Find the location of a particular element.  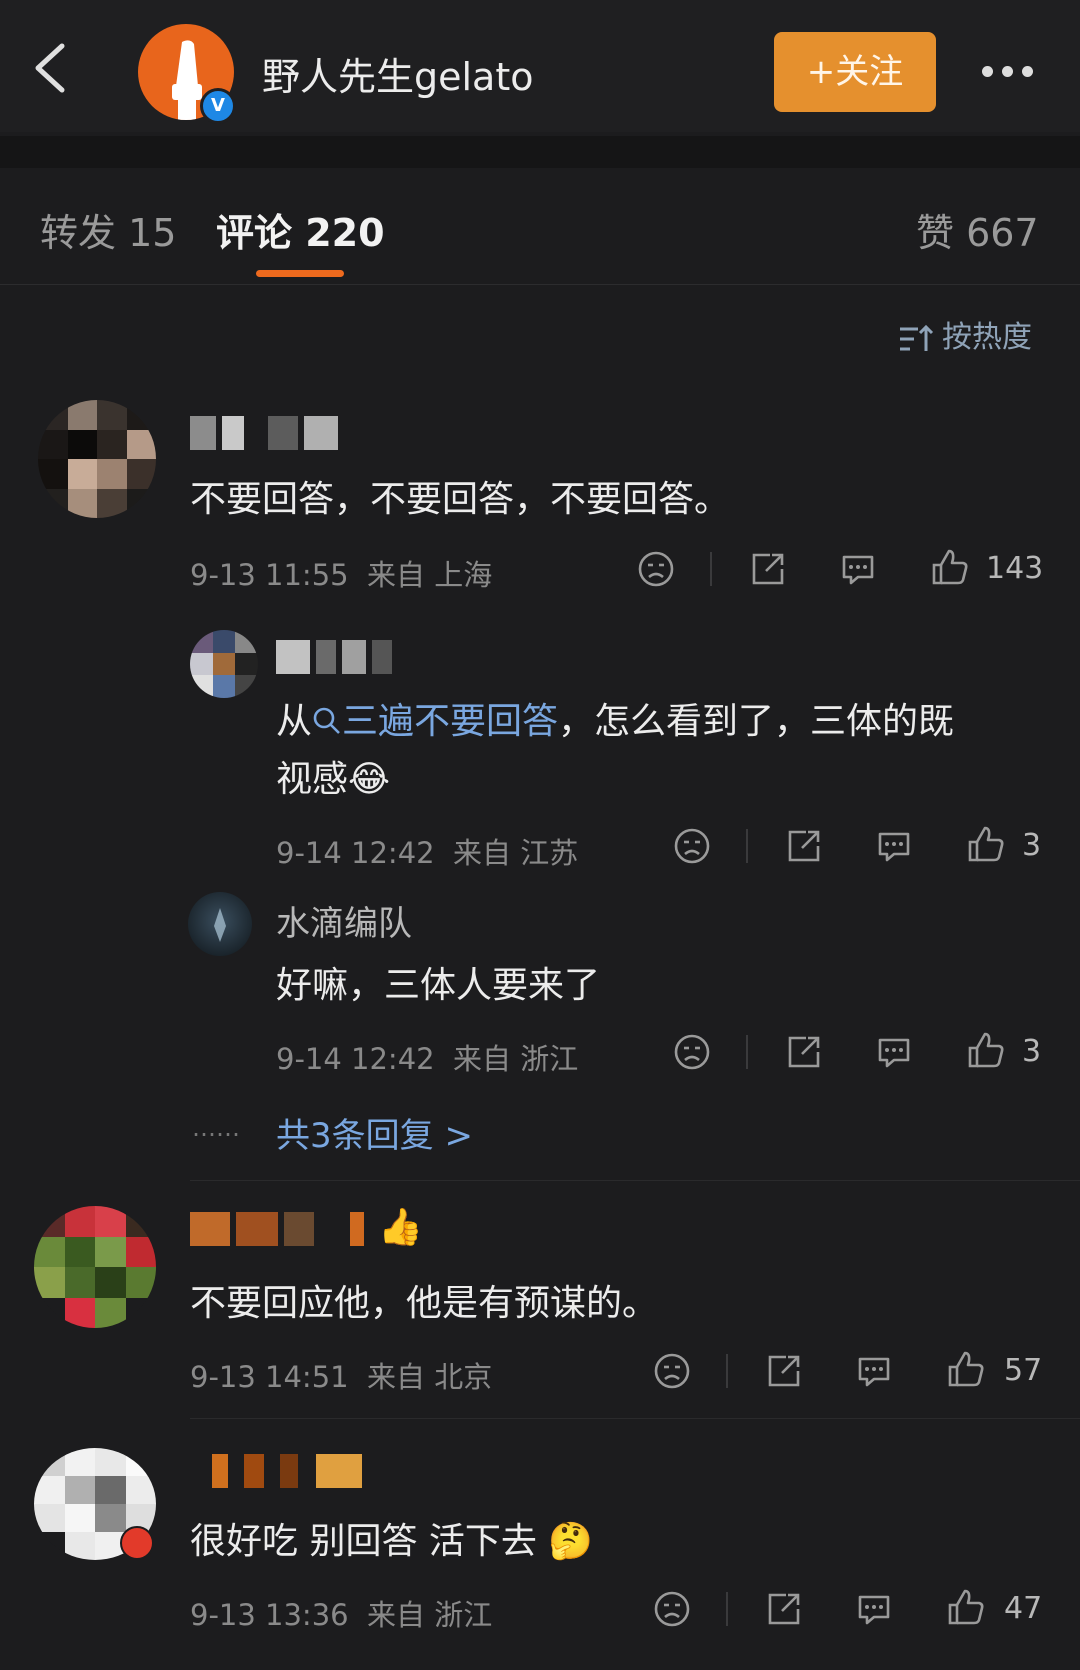

thinking-emoji: 🤔 is located at coordinates (571, 1541).